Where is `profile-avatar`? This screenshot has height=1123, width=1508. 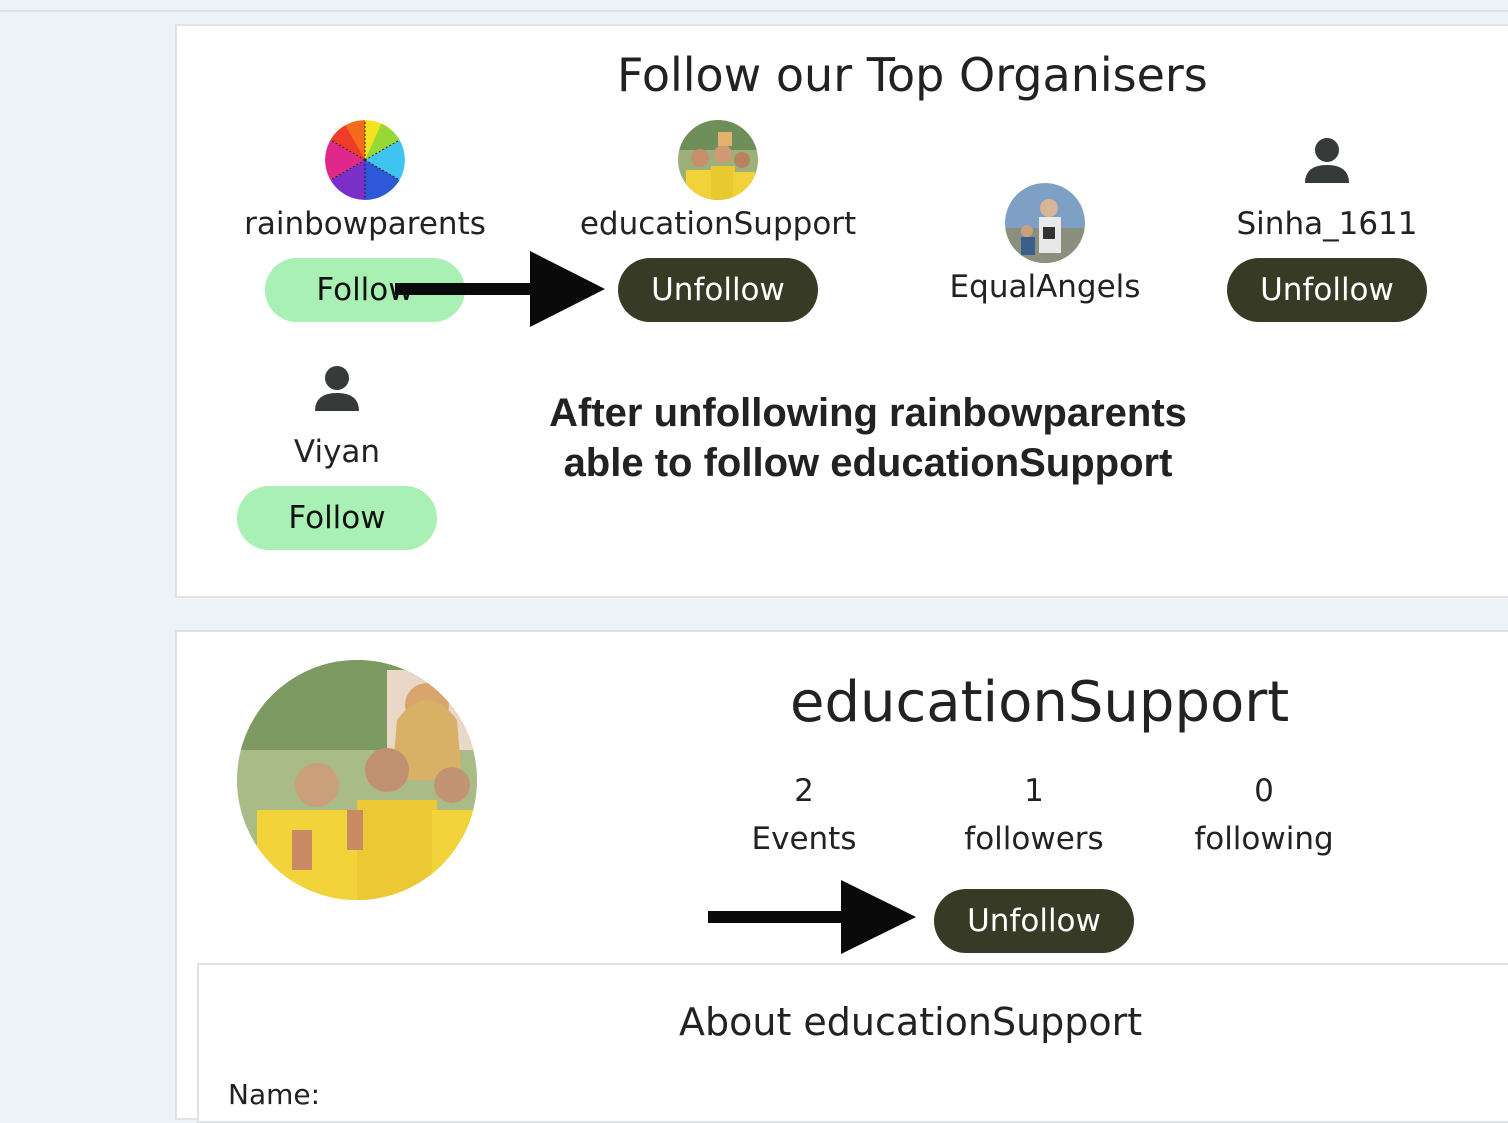 profile-avatar is located at coordinates (357, 780).